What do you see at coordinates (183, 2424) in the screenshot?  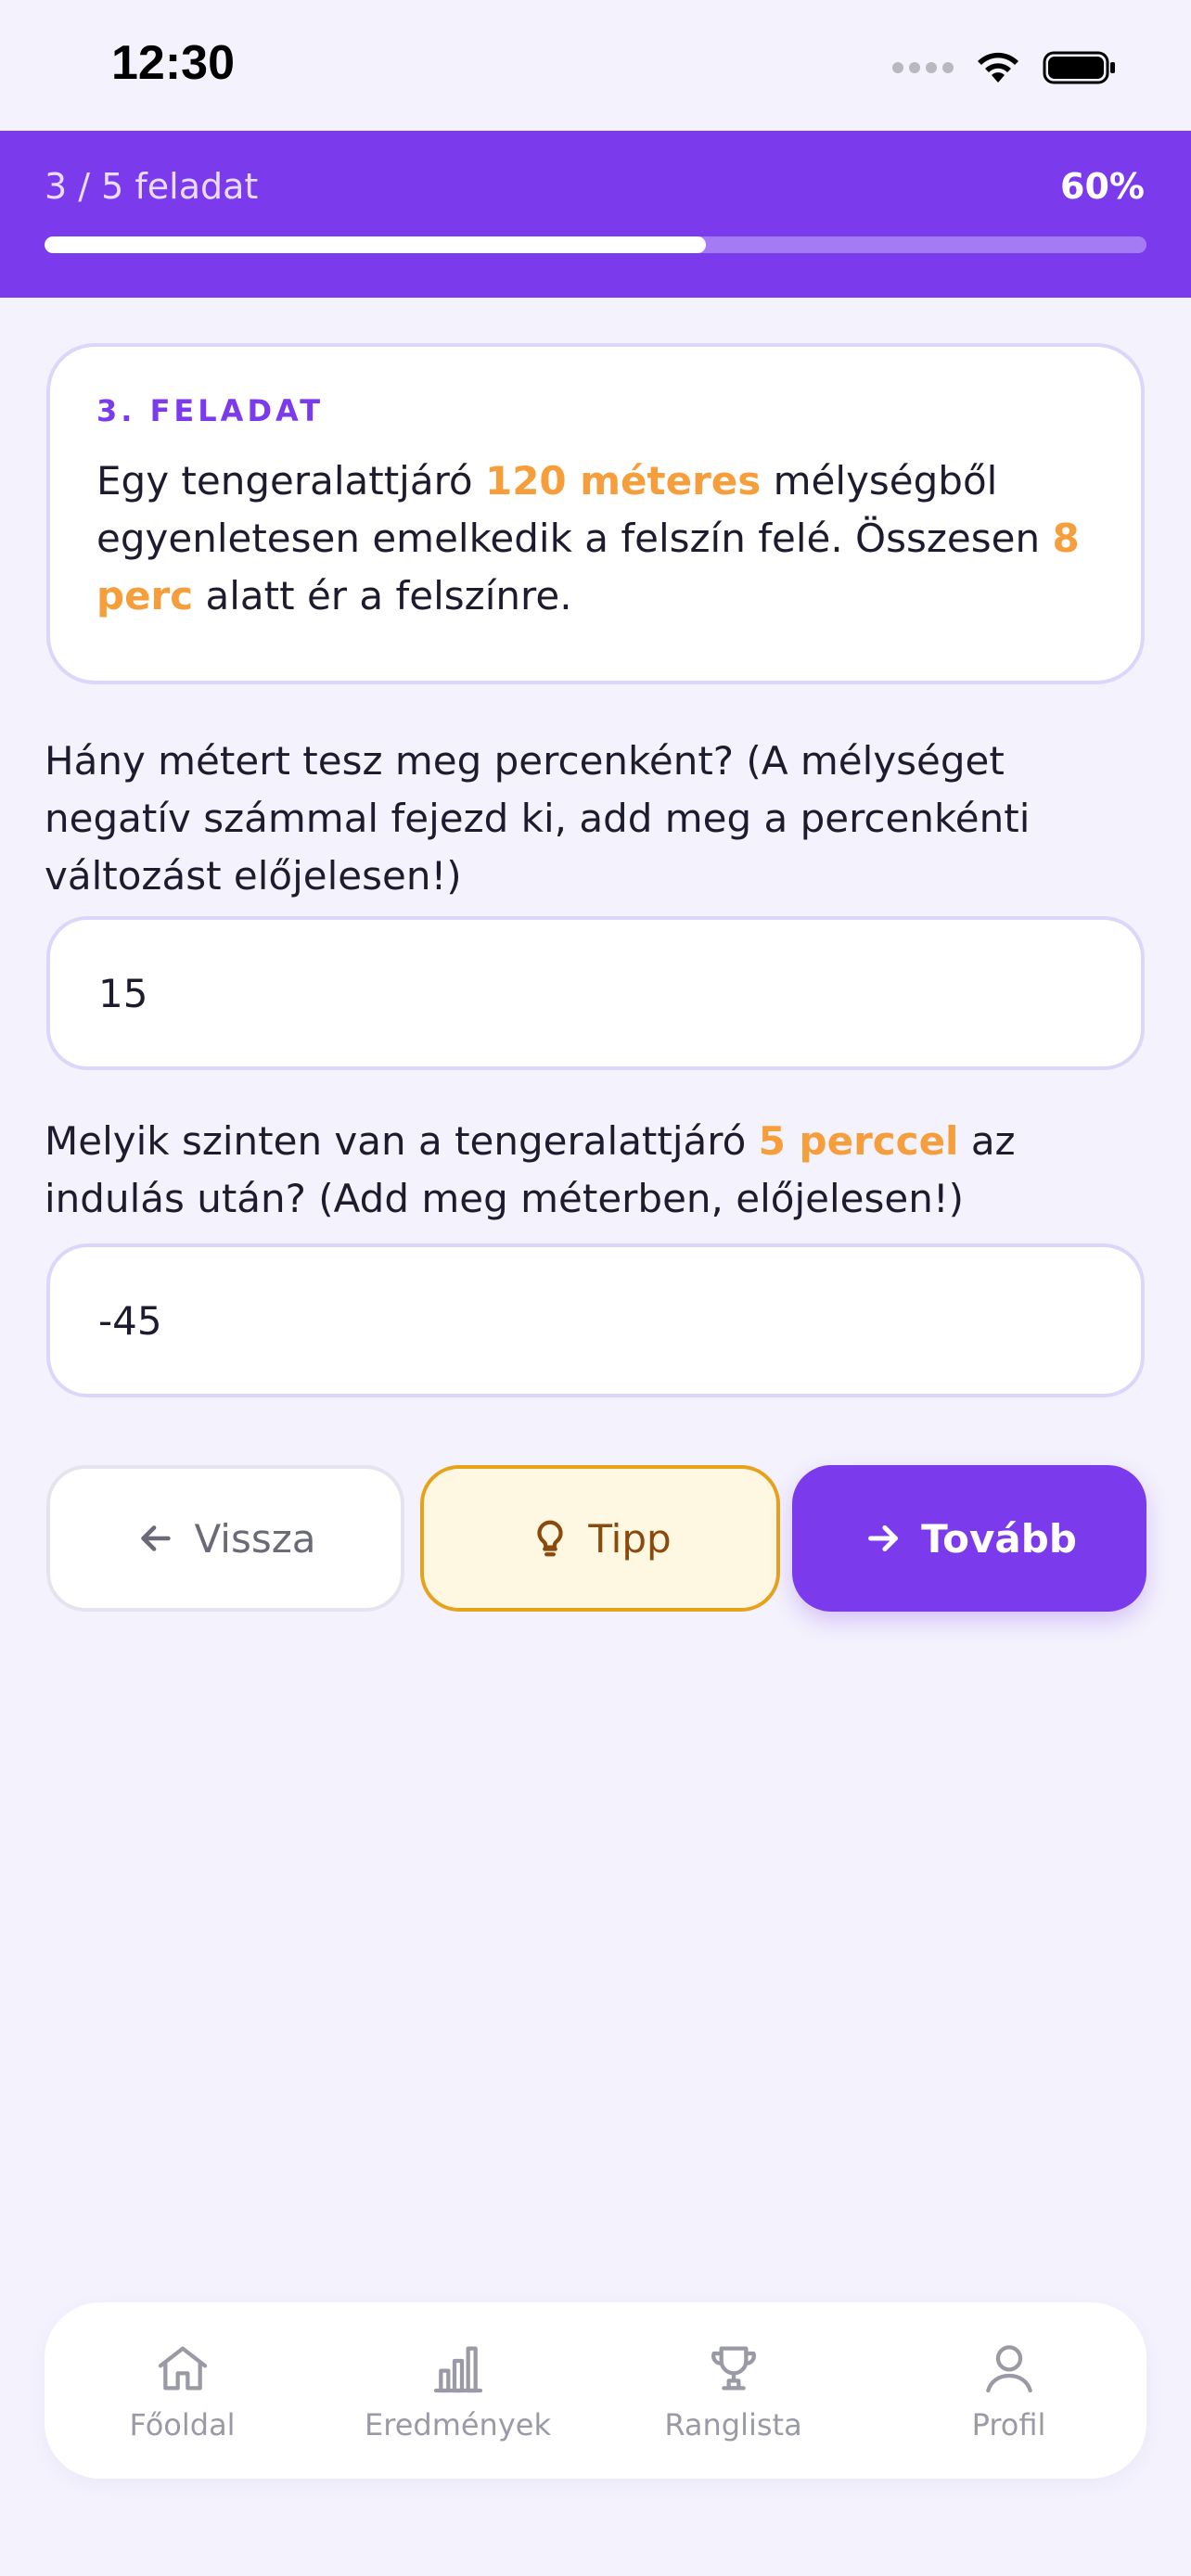 I see `nav-label-home: Főoldal` at bounding box center [183, 2424].